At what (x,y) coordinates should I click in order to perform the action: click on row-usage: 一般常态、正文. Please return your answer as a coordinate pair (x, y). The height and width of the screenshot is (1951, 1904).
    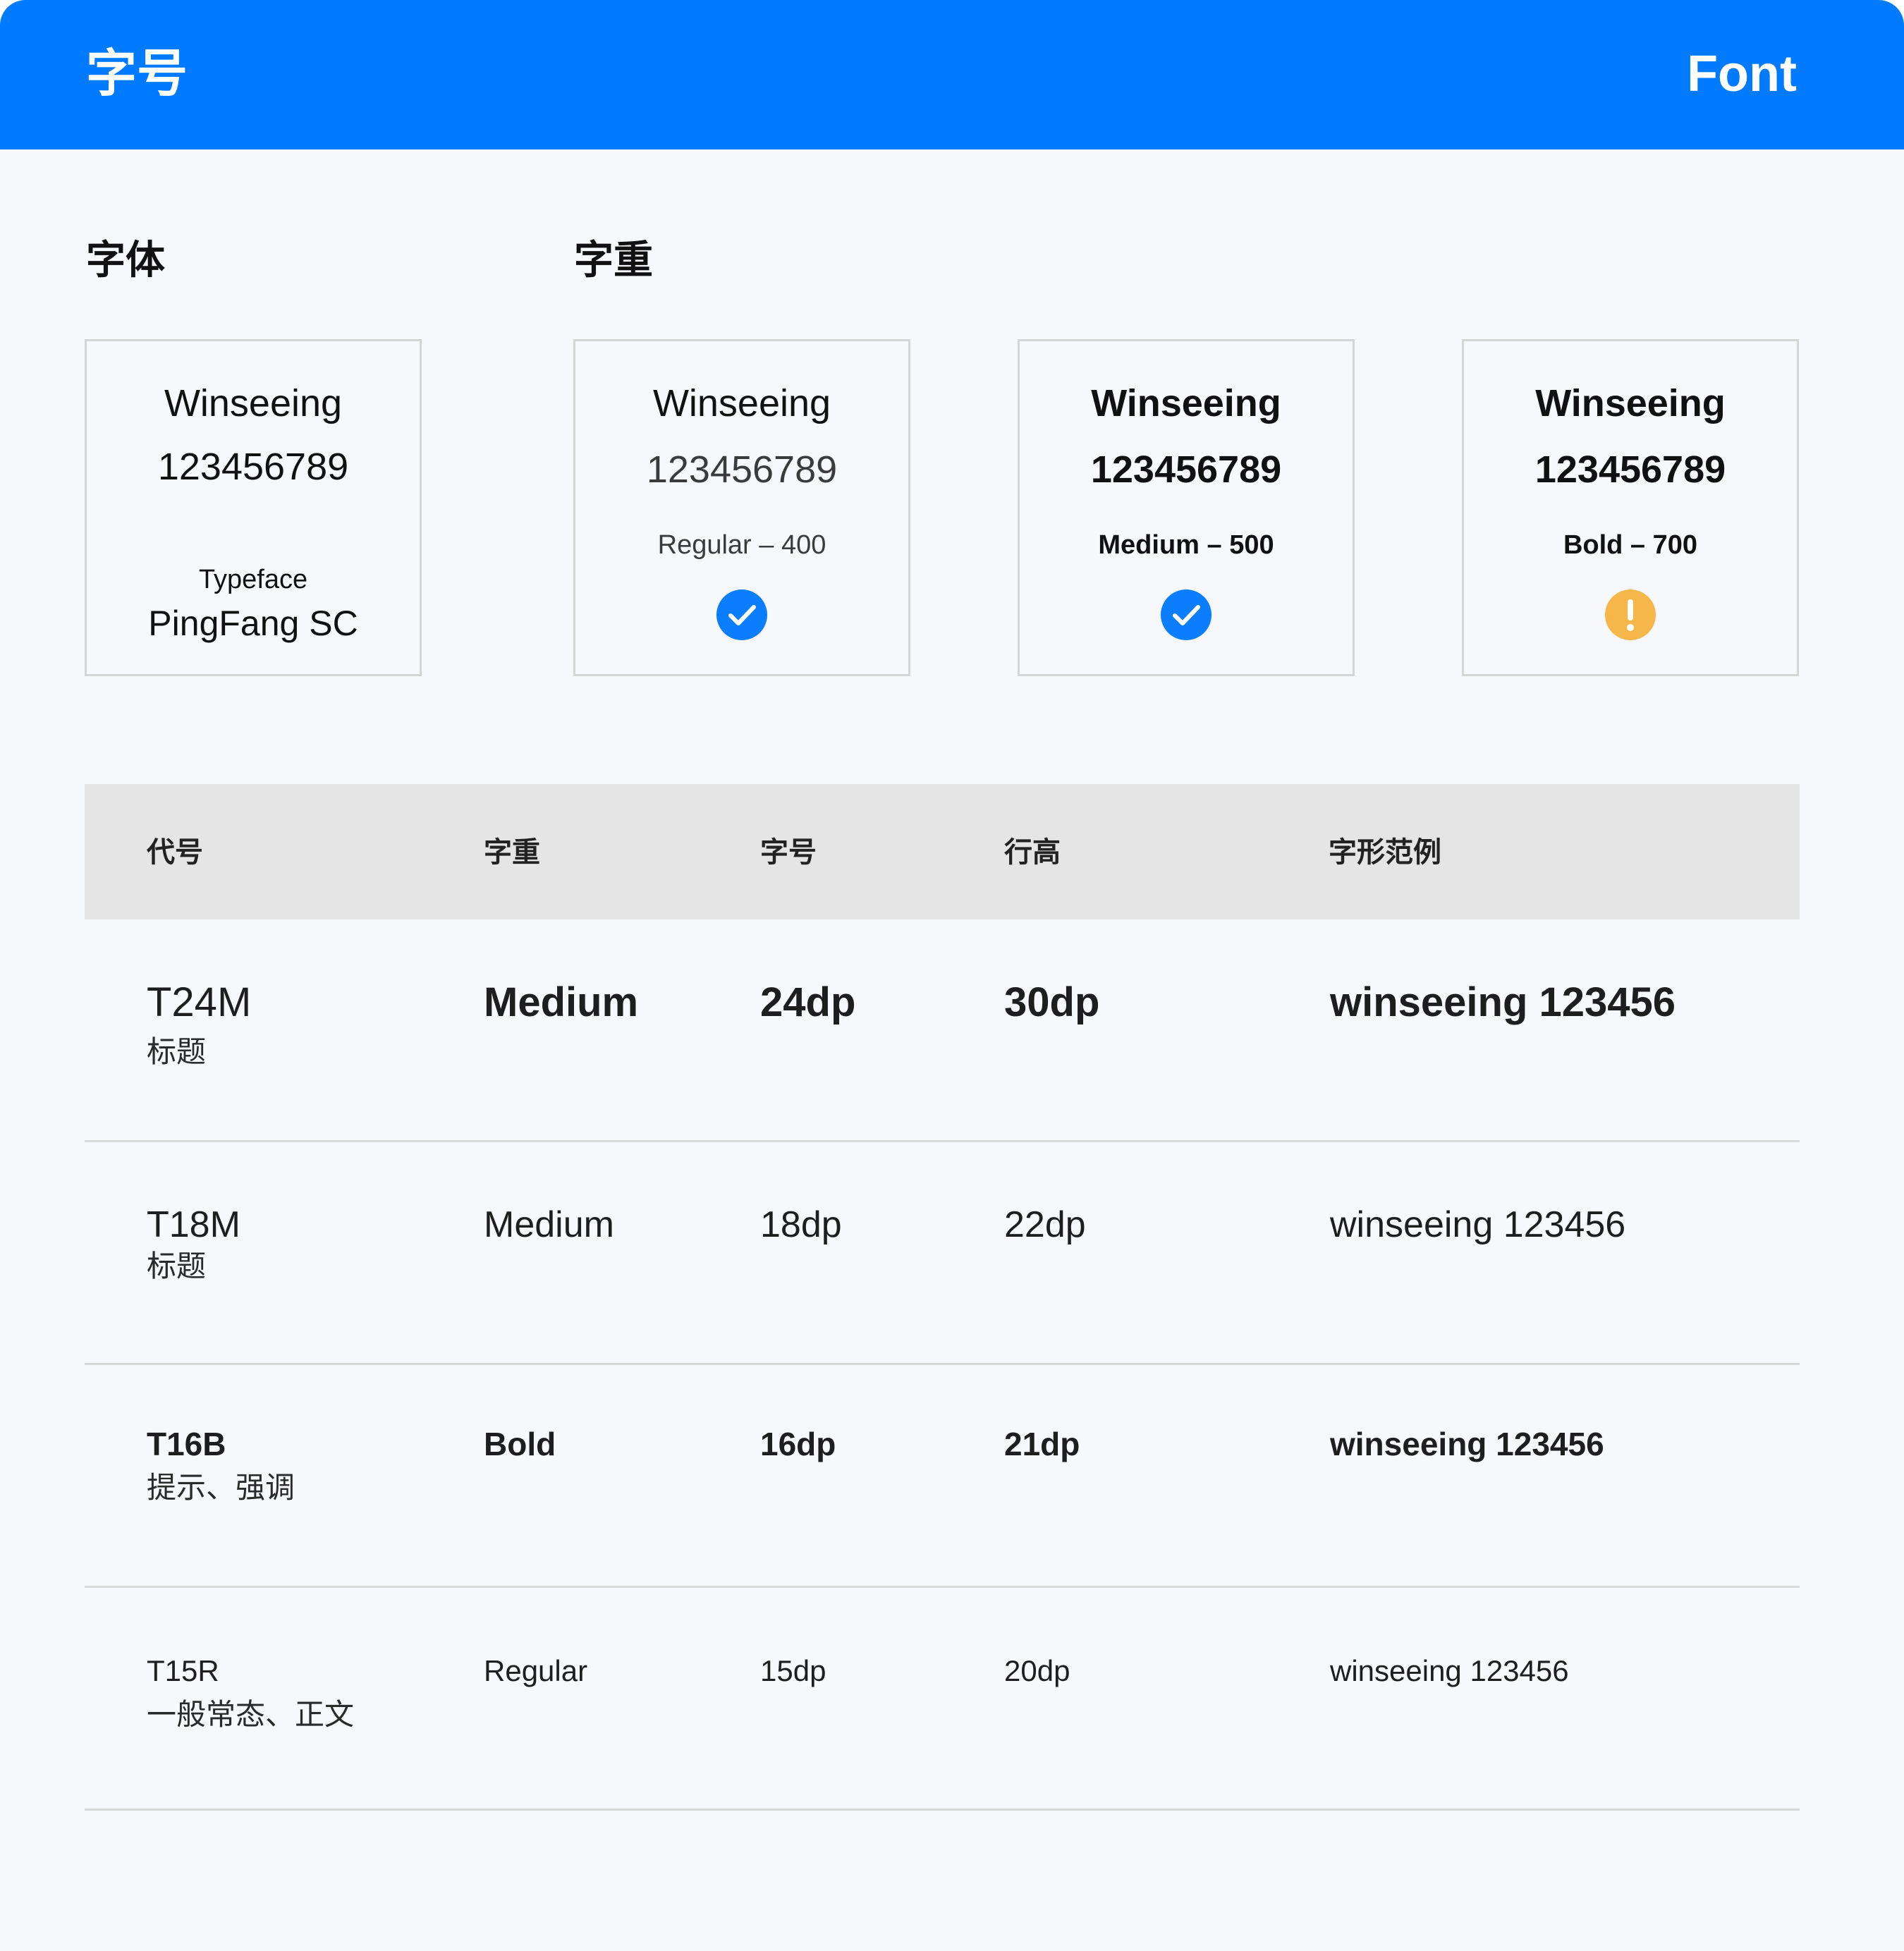
    Looking at the image, I should click on (251, 1714).